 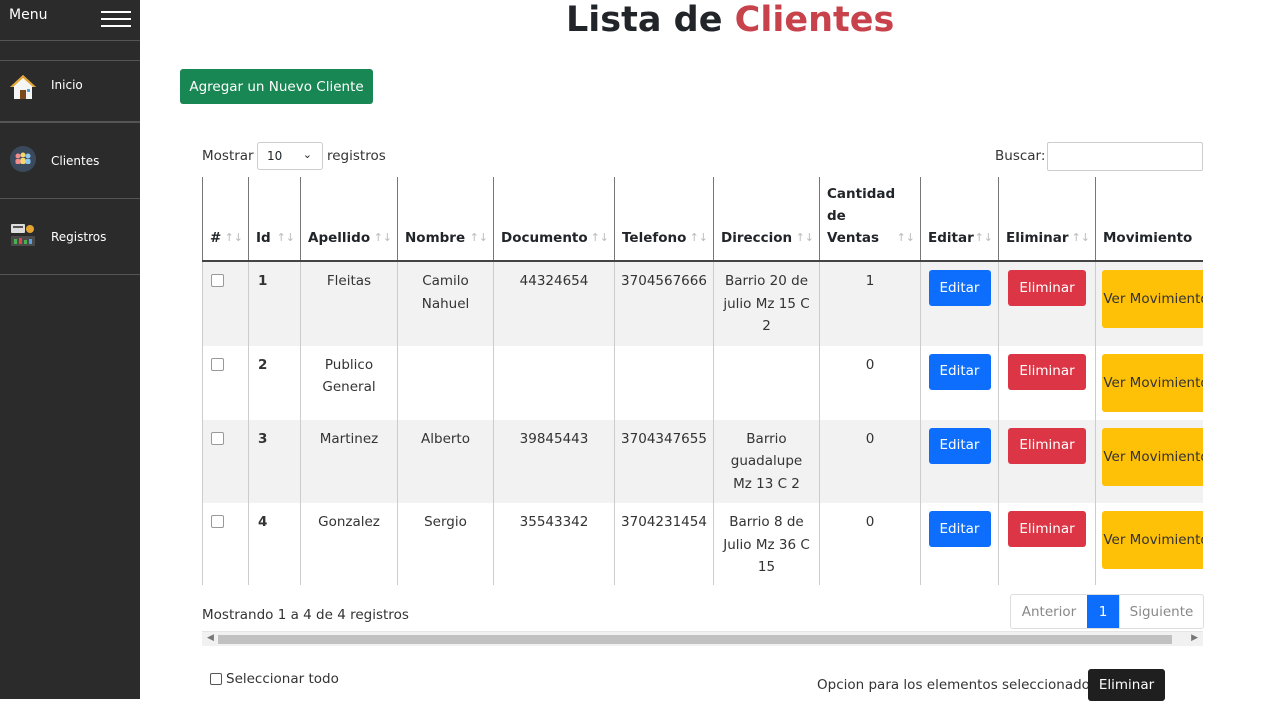 What do you see at coordinates (274, 461) in the screenshot?
I see `cell-id: 3` at bounding box center [274, 461].